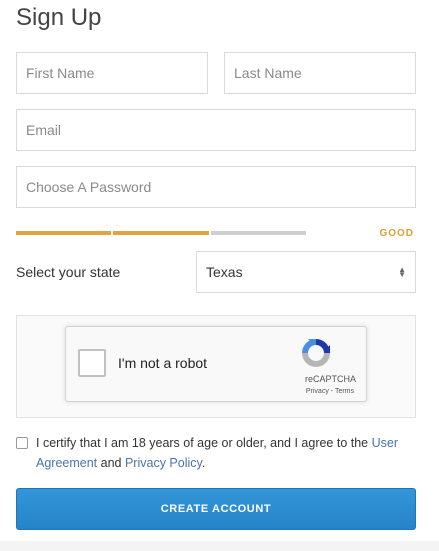 This screenshot has height=551, width=439. I want to click on recaptcha-terms-link: Terms, so click(344, 391).